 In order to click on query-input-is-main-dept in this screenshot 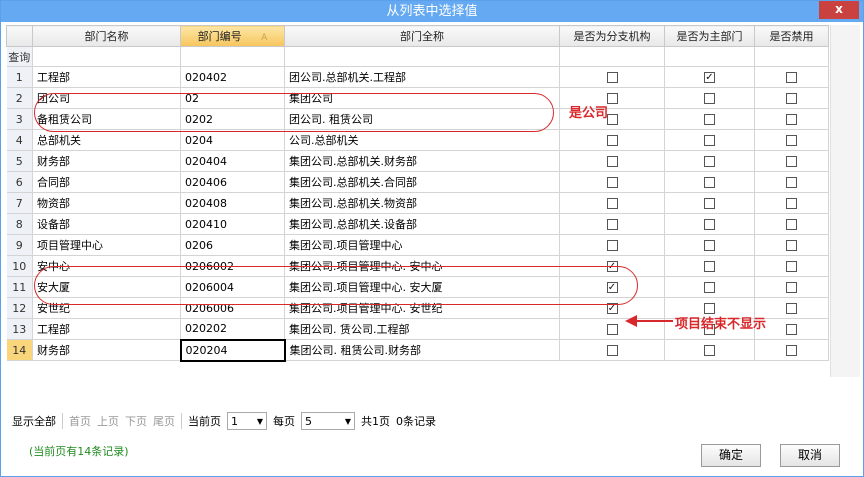, I will do `click(709, 56)`.